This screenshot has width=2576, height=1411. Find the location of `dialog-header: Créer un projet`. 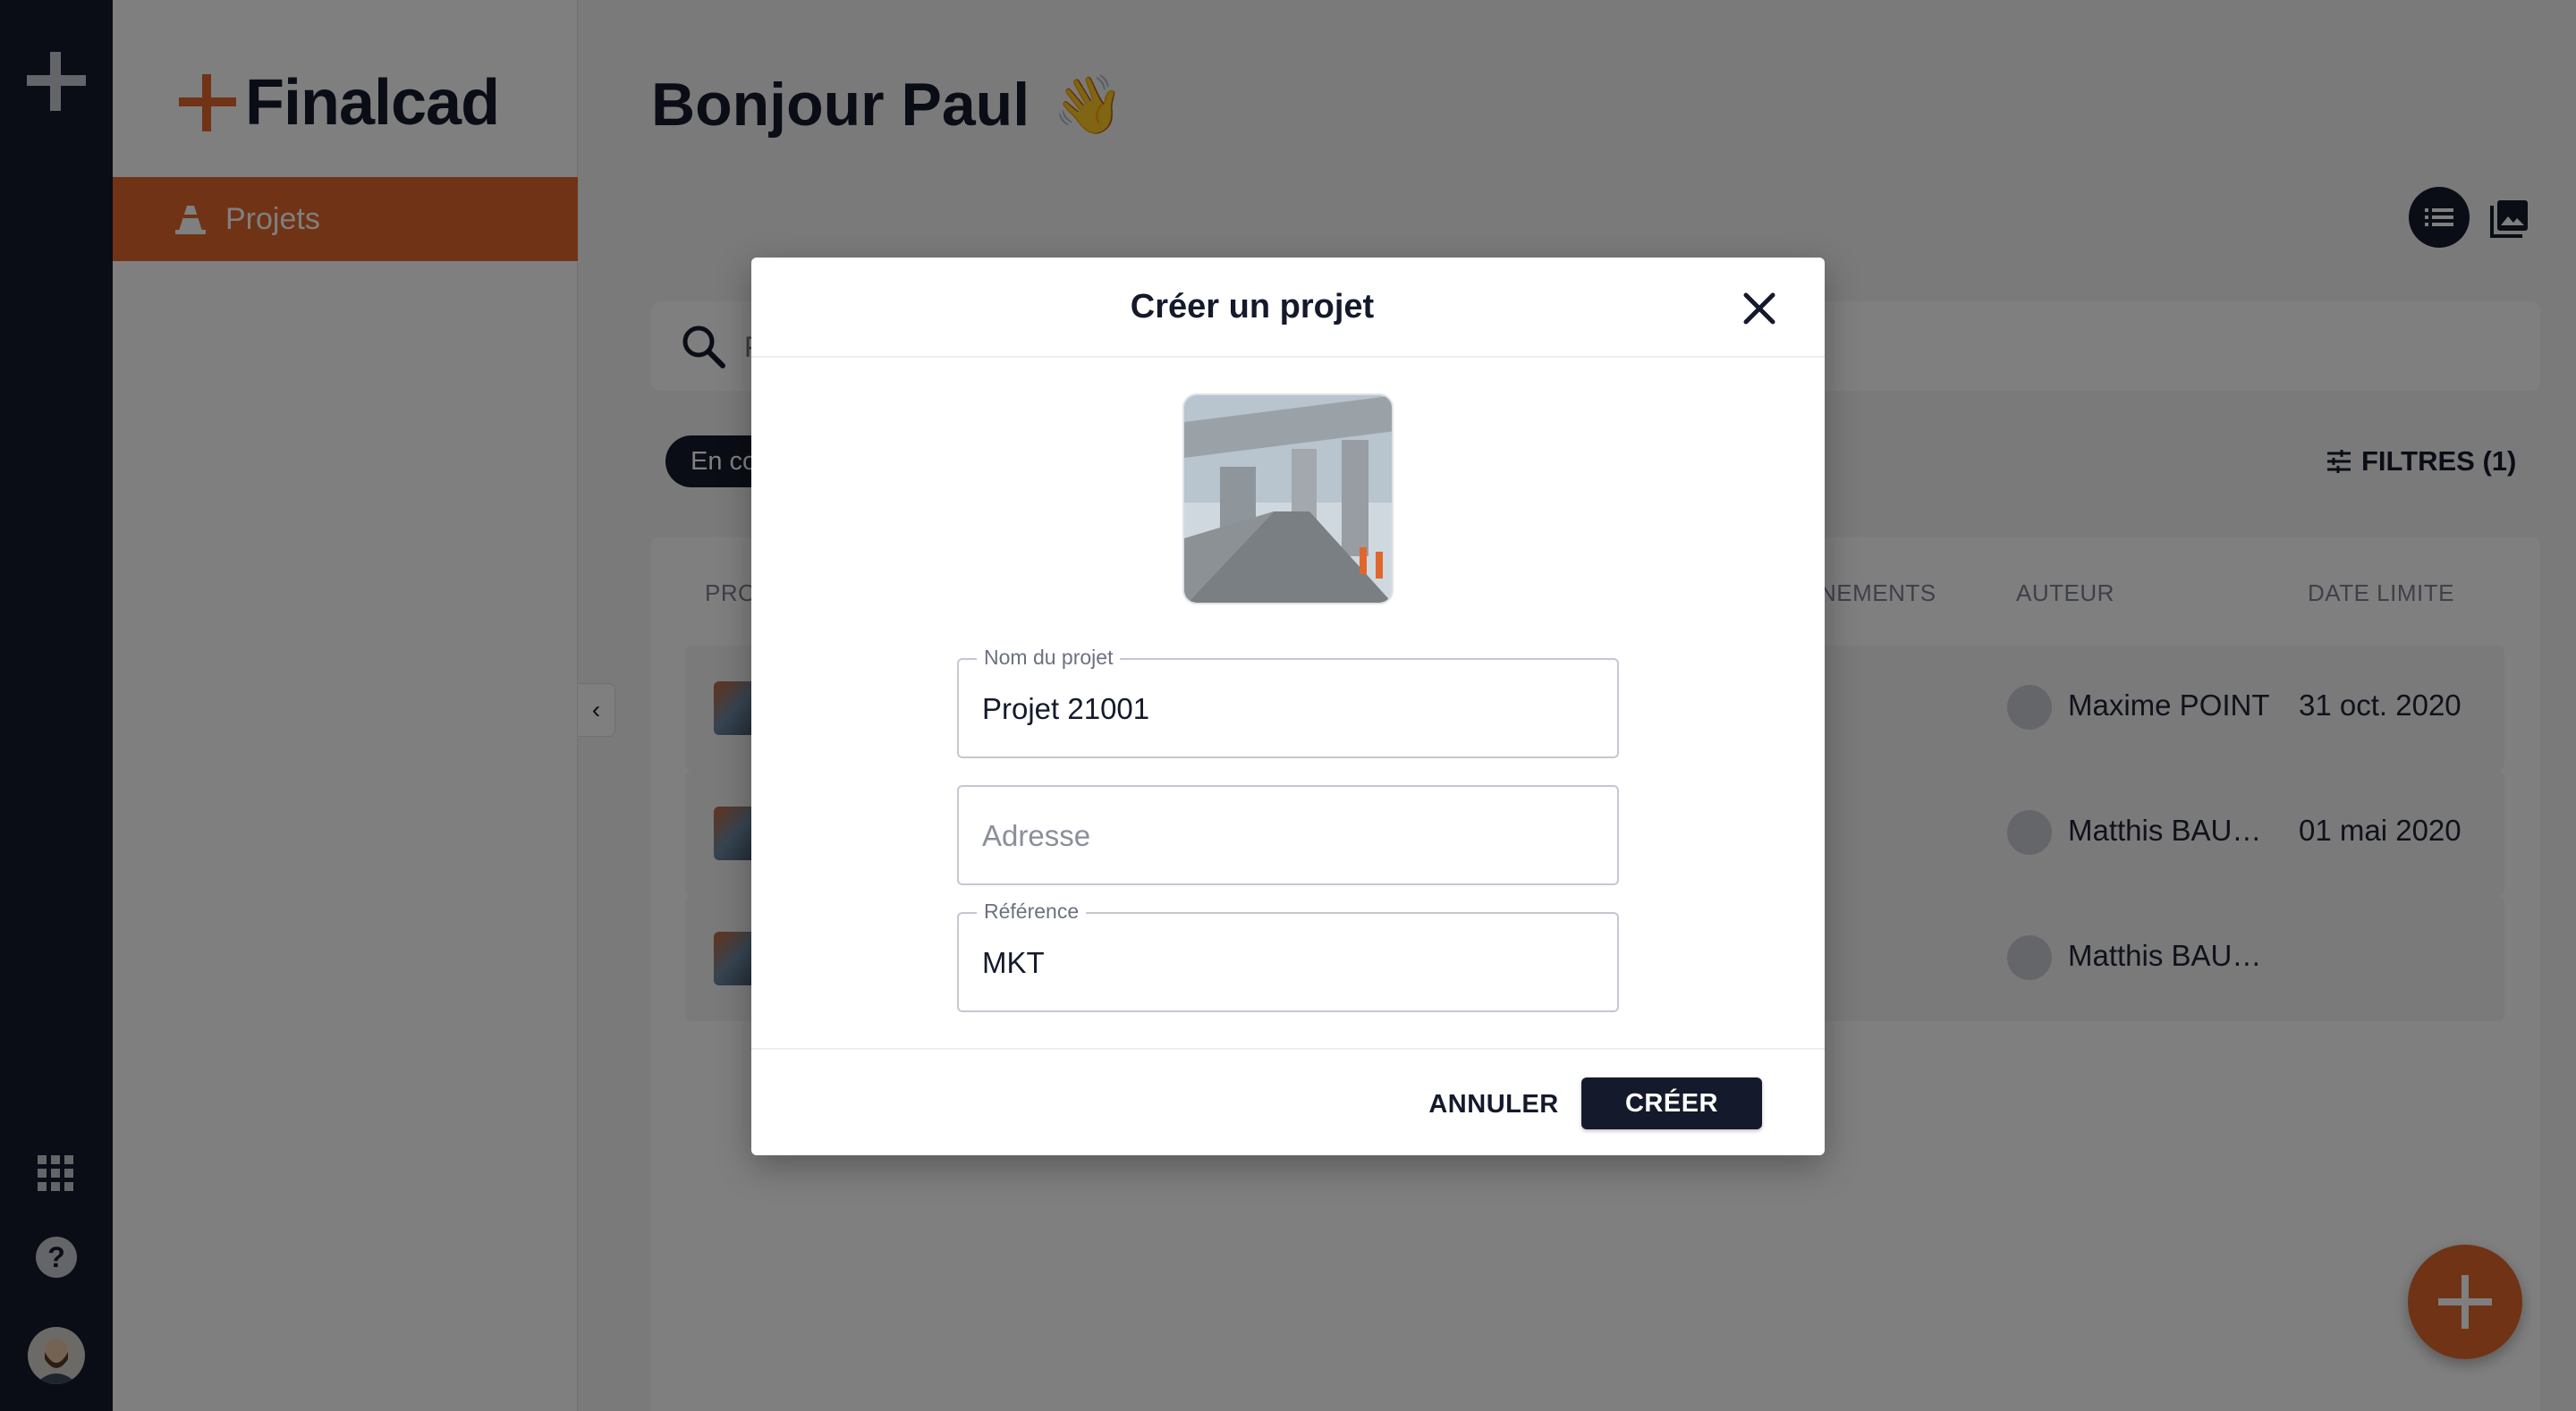

dialog-header: Créer un projet is located at coordinates (1288, 308).